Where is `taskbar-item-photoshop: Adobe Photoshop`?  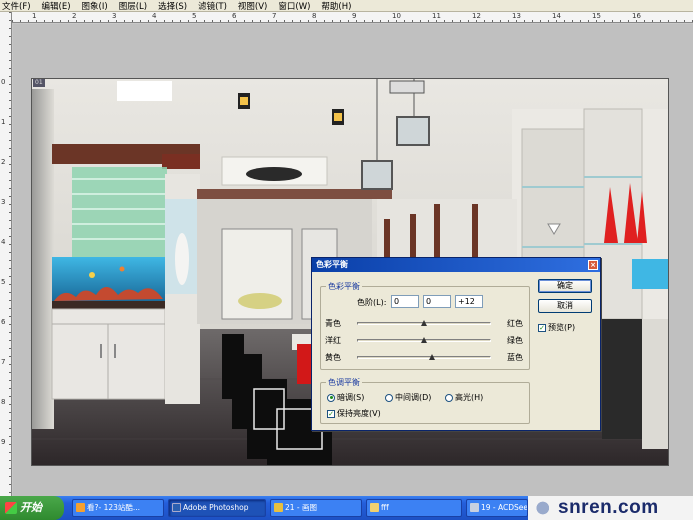
taskbar-item-photoshop: Adobe Photoshop is located at coordinates (217, 508).